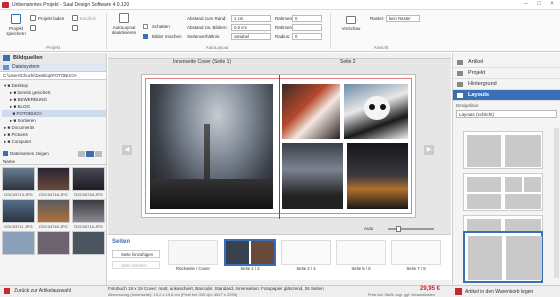 This screenshot has width=560, height=297. What do you see at coordinates (33, 28) in the screenshot?
I see `new-button` at bounding box center [33, 28].